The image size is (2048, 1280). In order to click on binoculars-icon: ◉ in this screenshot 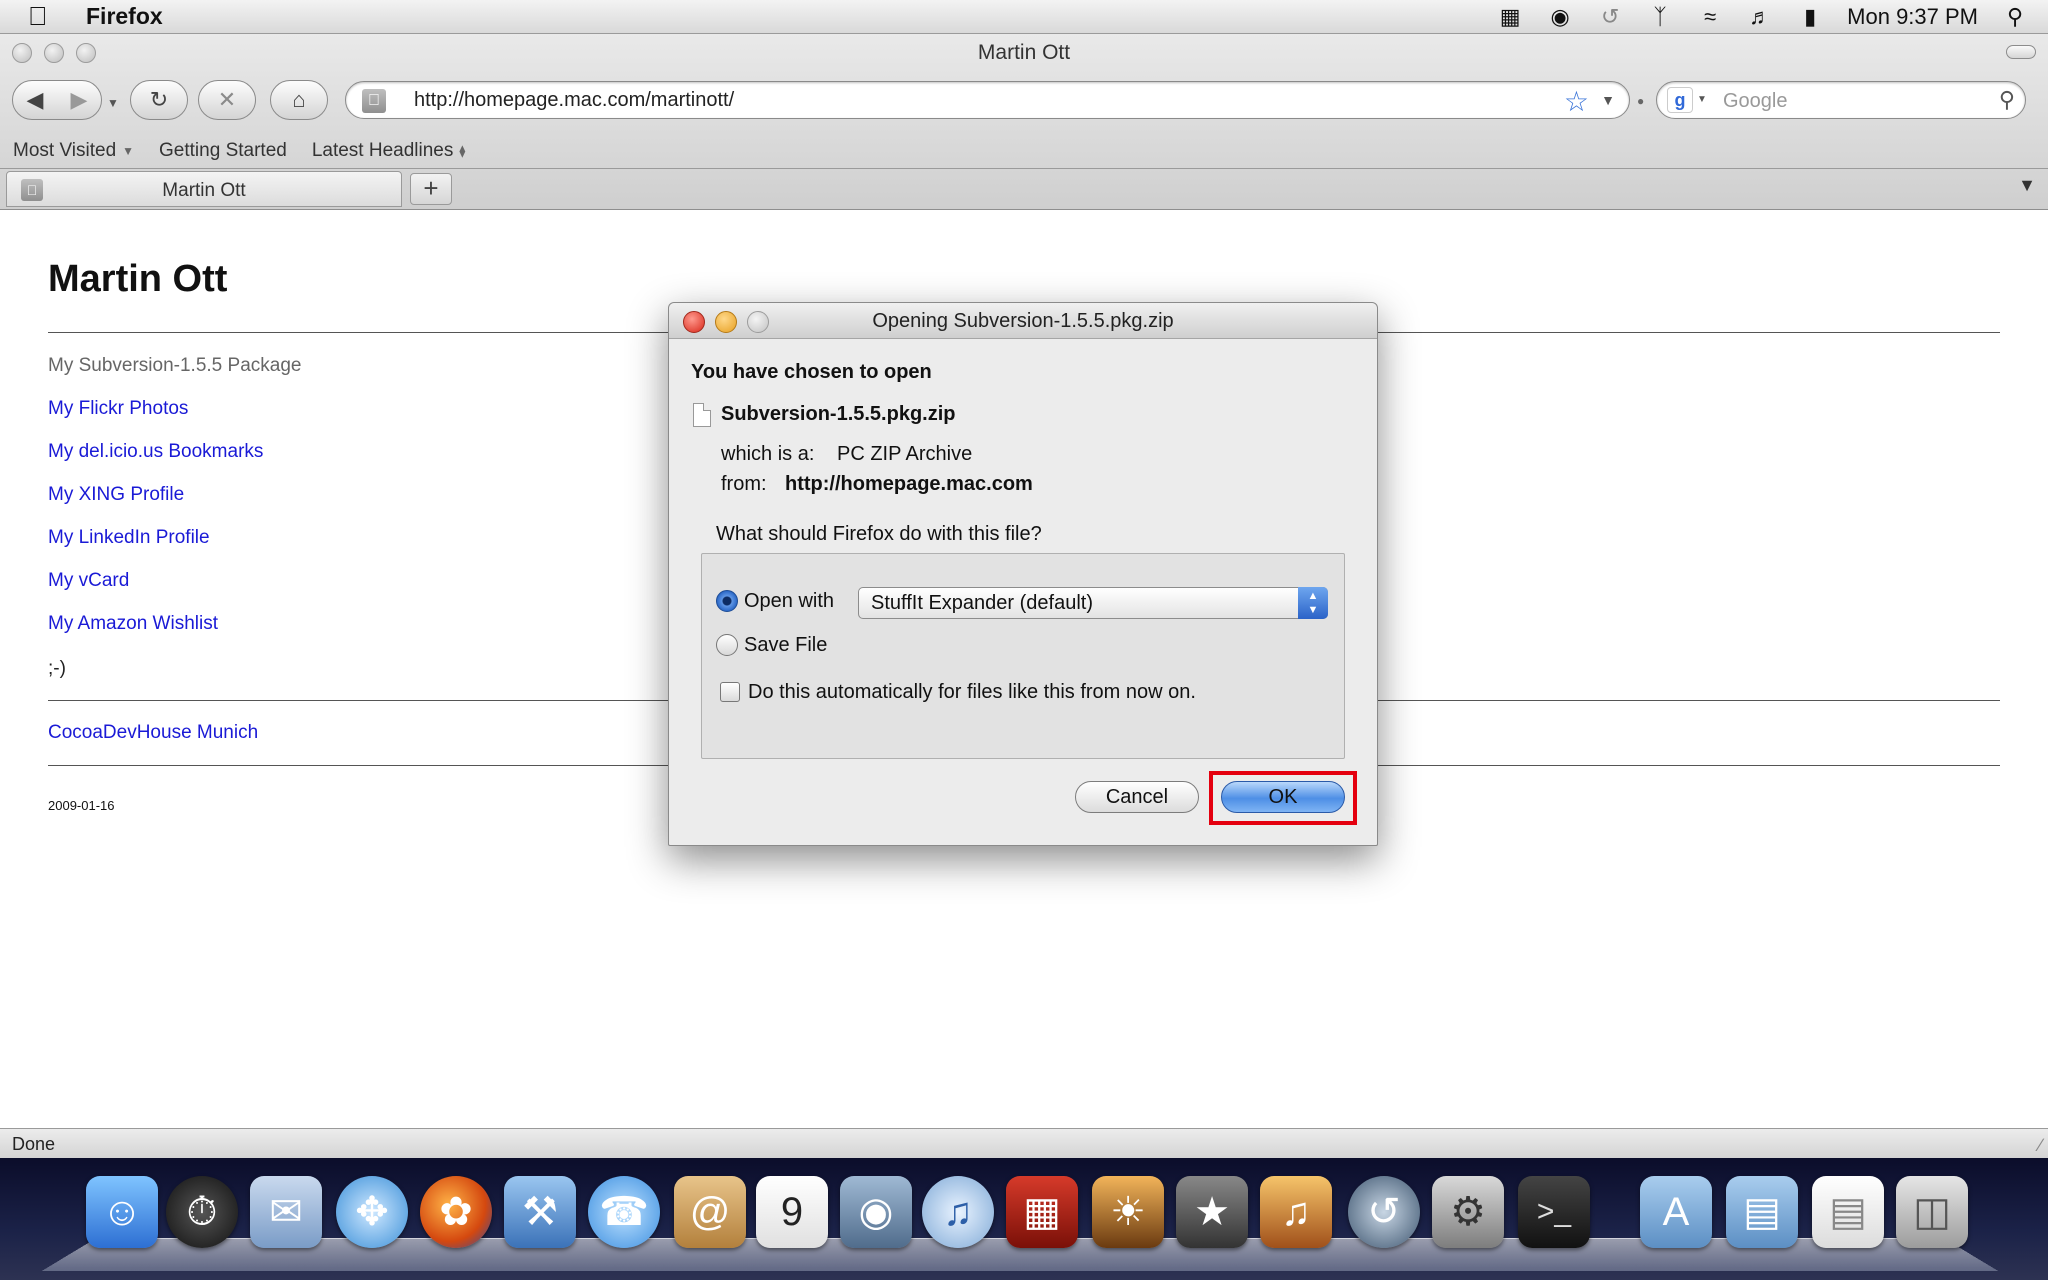, I will do `click(1560, 17)`.